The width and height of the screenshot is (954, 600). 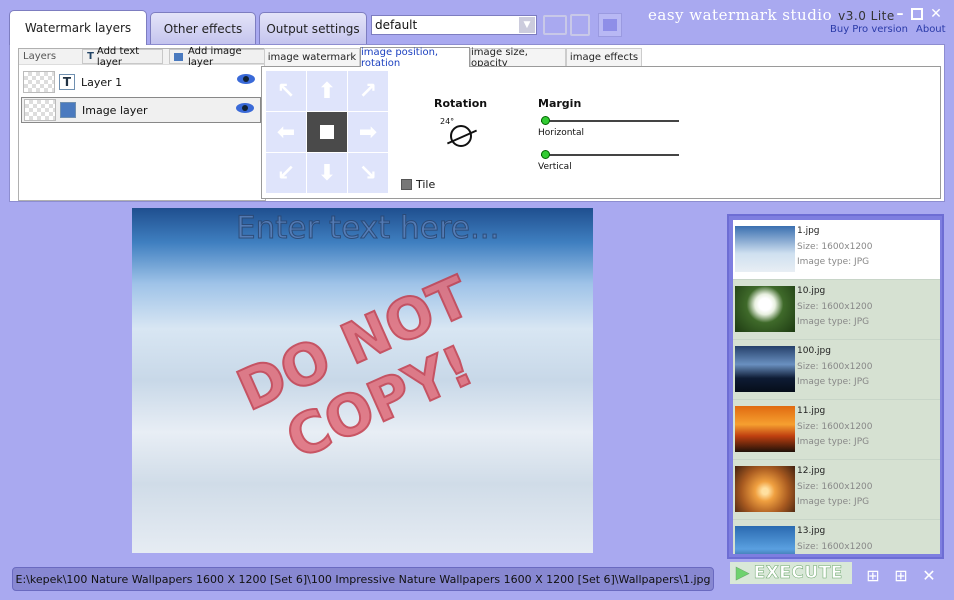 What do you see at coordinates (901, 575) in the screenshot?
I see `add-folder-icon: ⊞` at bounding box center [901, 575].